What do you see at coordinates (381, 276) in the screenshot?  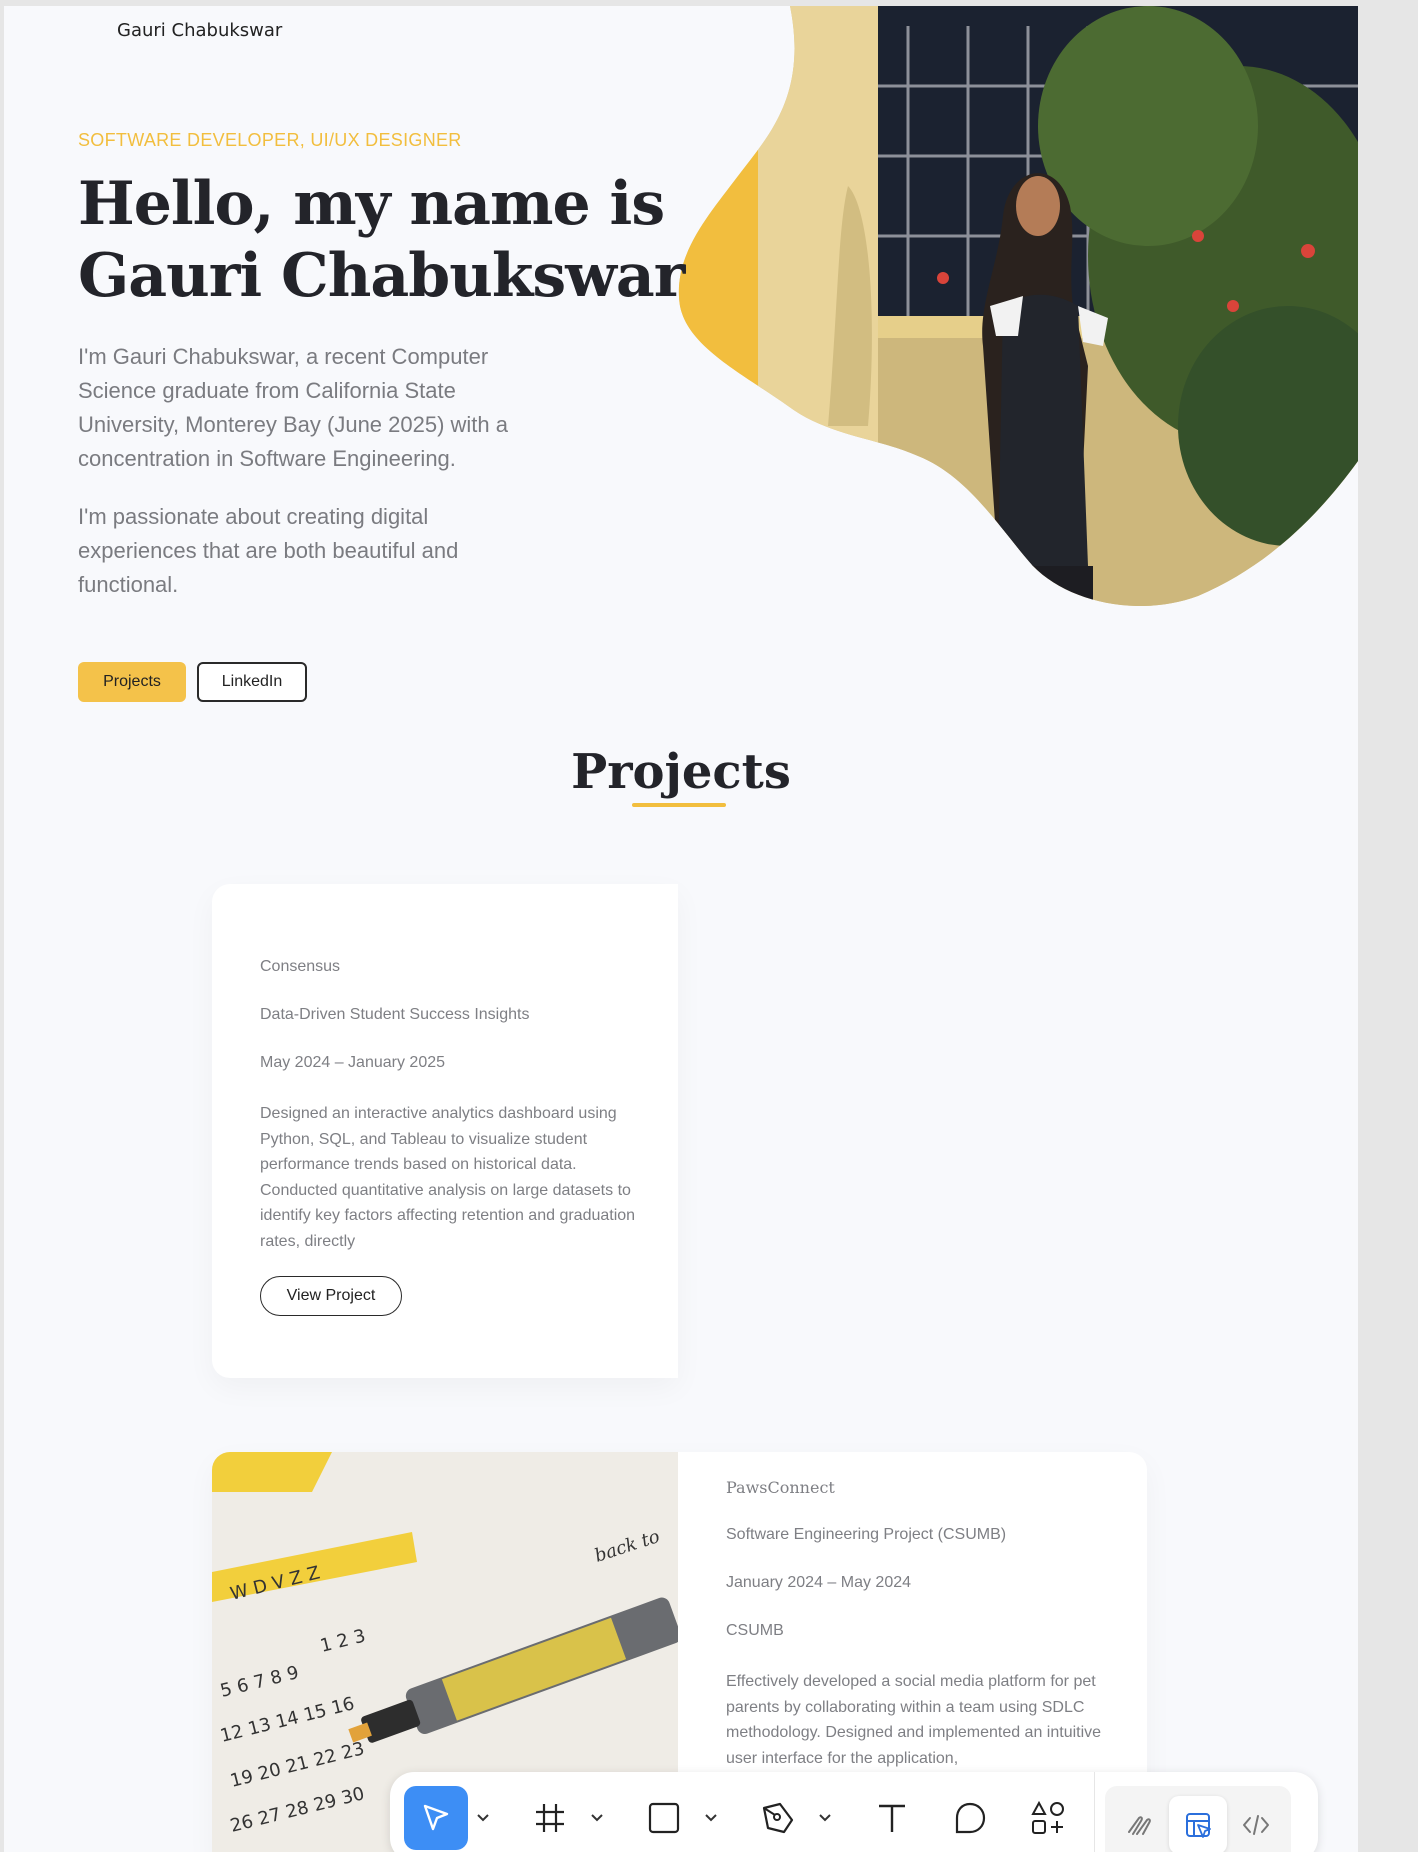 I see `hero-title-line-2: Gauri Chabukswar` at bounding box center [381, 276].